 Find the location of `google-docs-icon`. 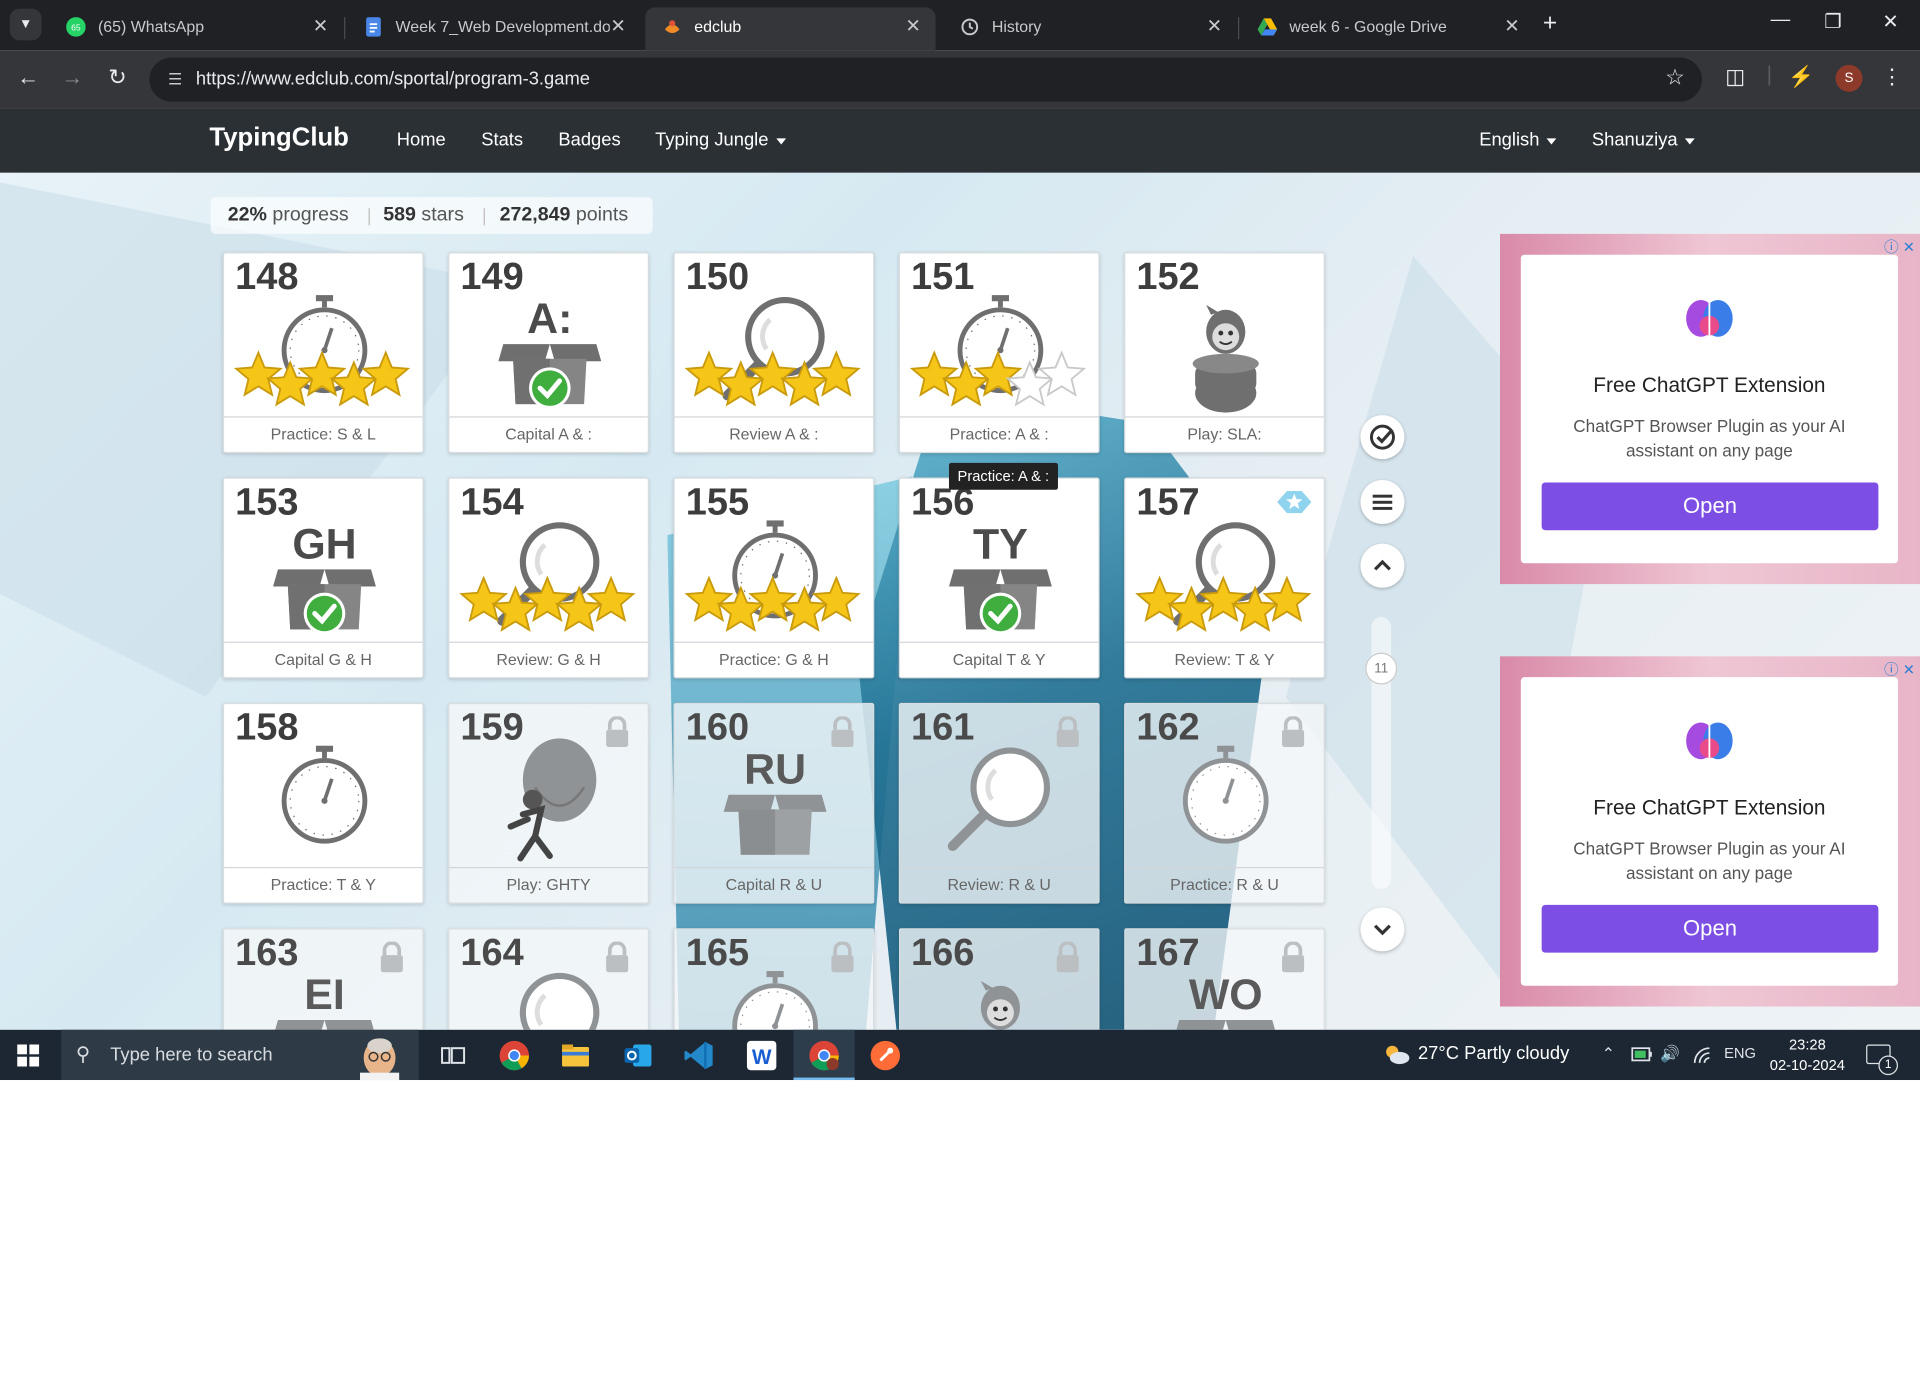

google-docs-icon is located at coordinates (374, 27).